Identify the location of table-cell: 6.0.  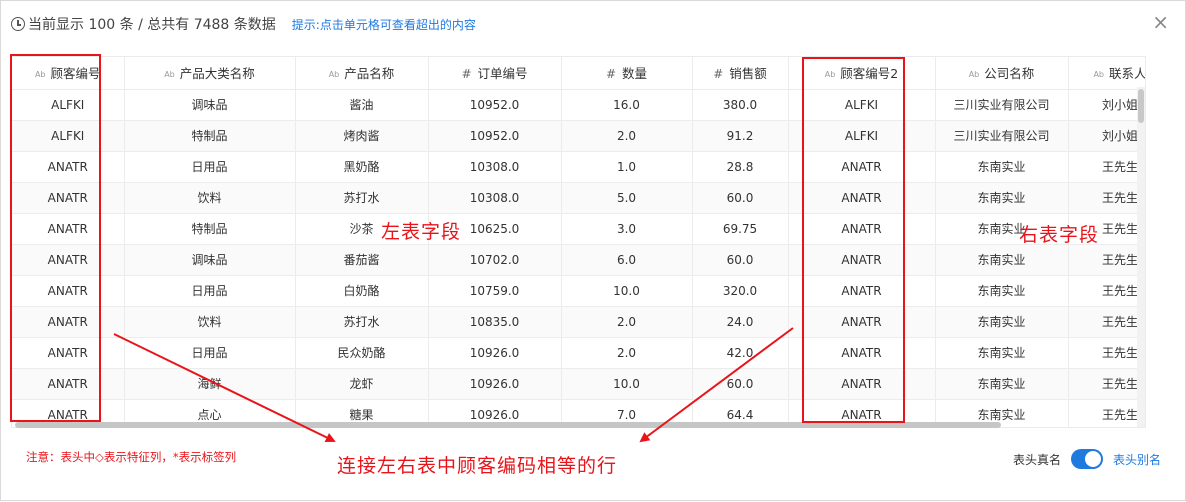
(627, 260).